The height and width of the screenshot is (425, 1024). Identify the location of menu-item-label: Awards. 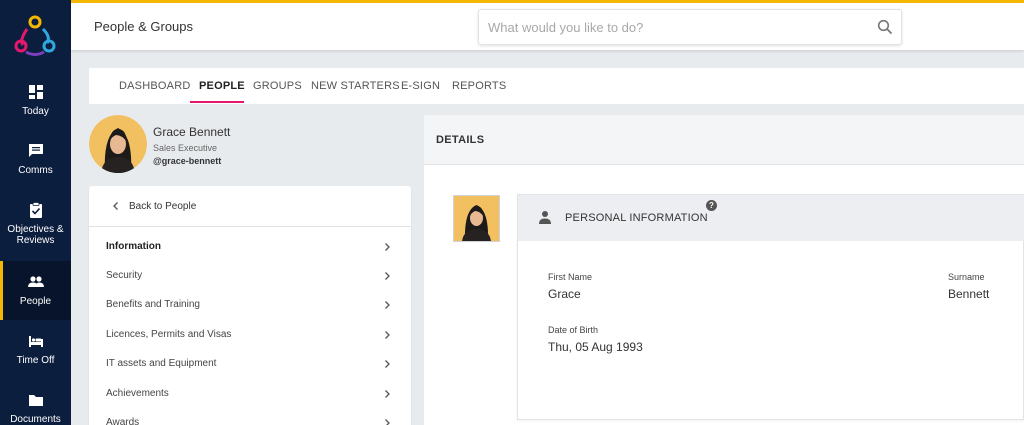
(123, 421).